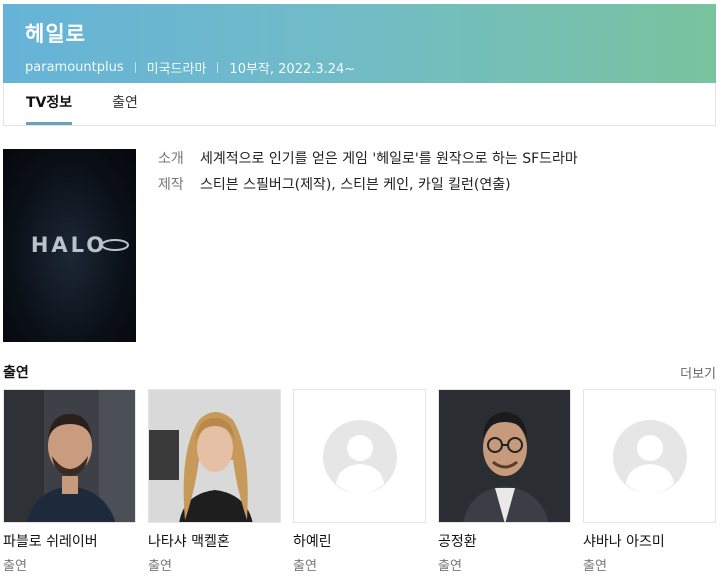 The width and height of the screenshot is (720, 576). I want to click on halo-logo-text: HALO, so click(69, 245).